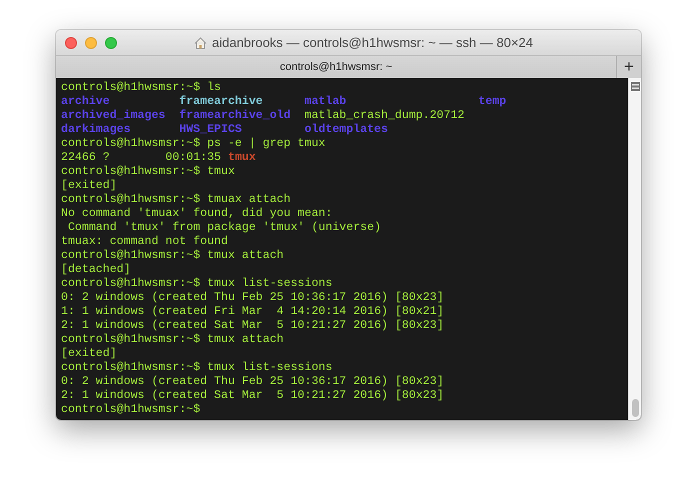  What do you see at coordinates (326, 102) in the screenshot?
I see `directory-name: matlab` at bounding box center [326, 102].